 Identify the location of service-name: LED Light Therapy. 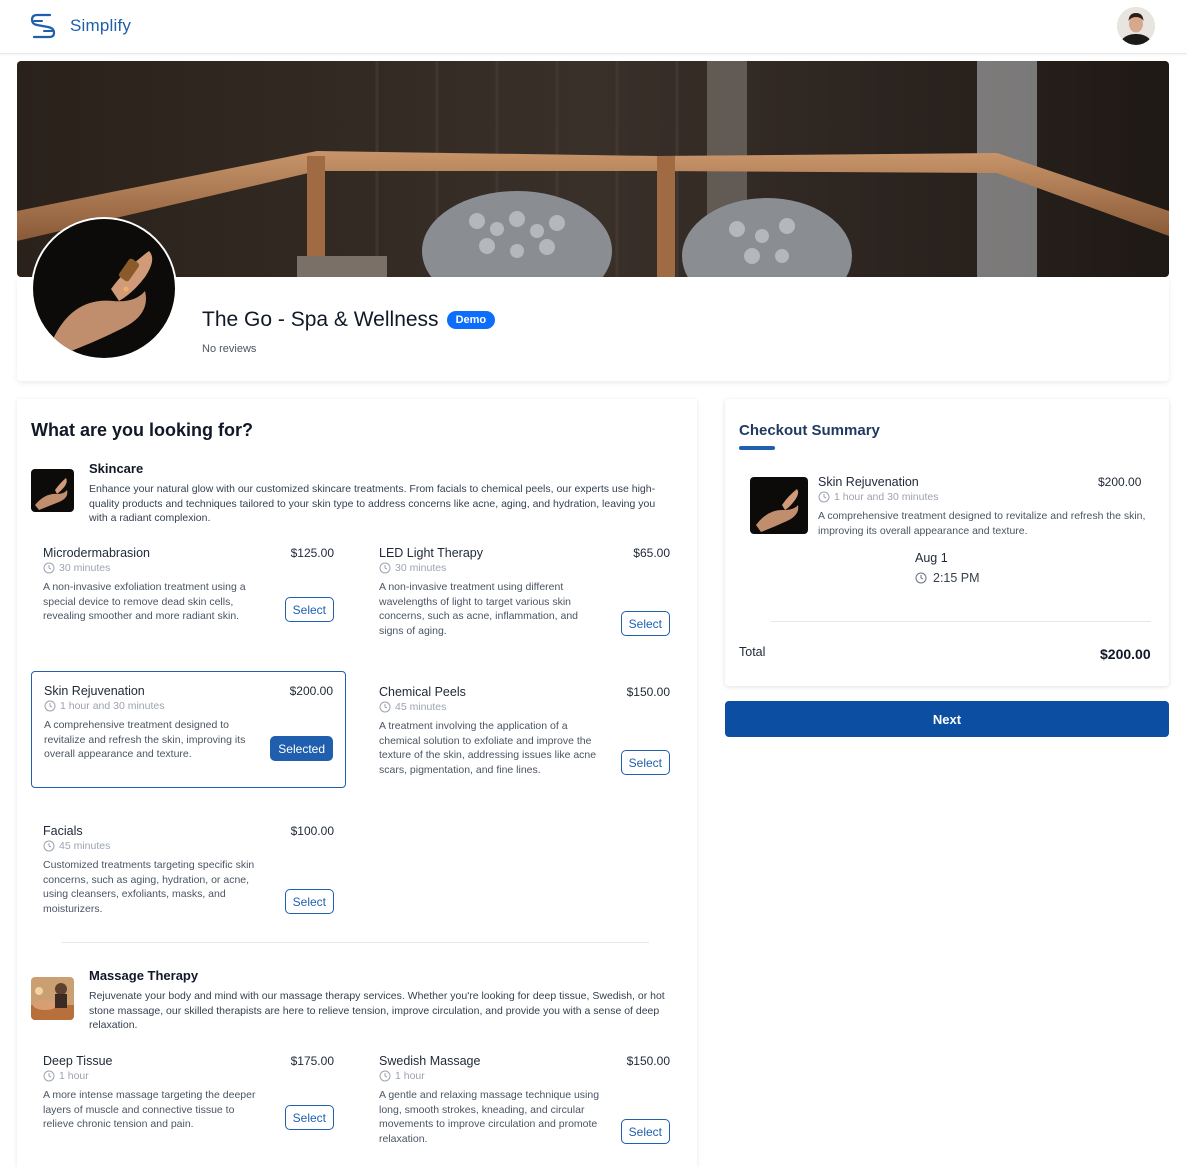
(431, 553).